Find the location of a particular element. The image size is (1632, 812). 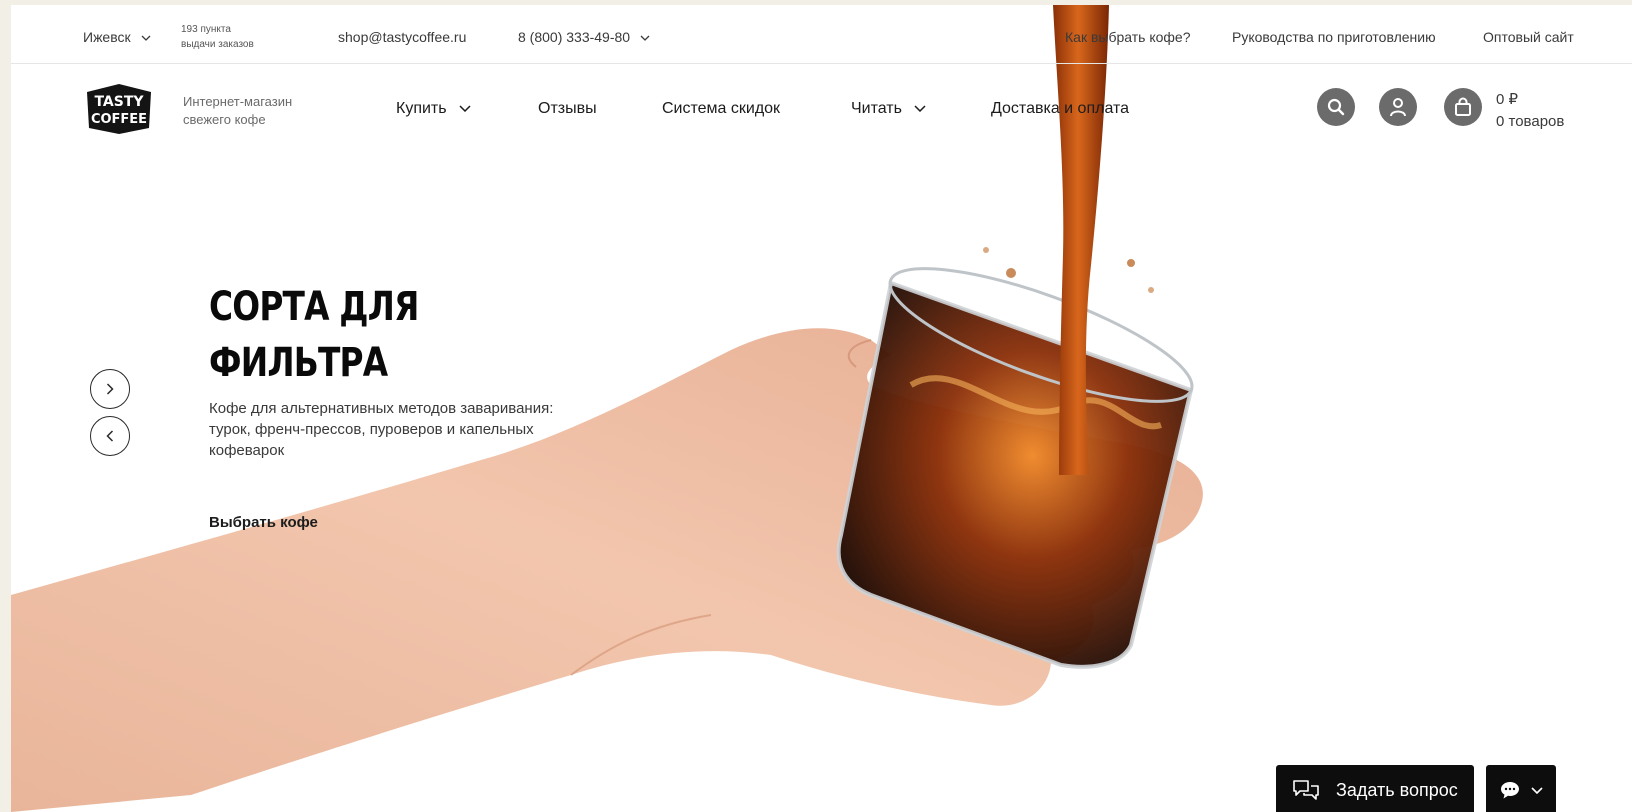

search-button is located at coordinates (1336, 107).